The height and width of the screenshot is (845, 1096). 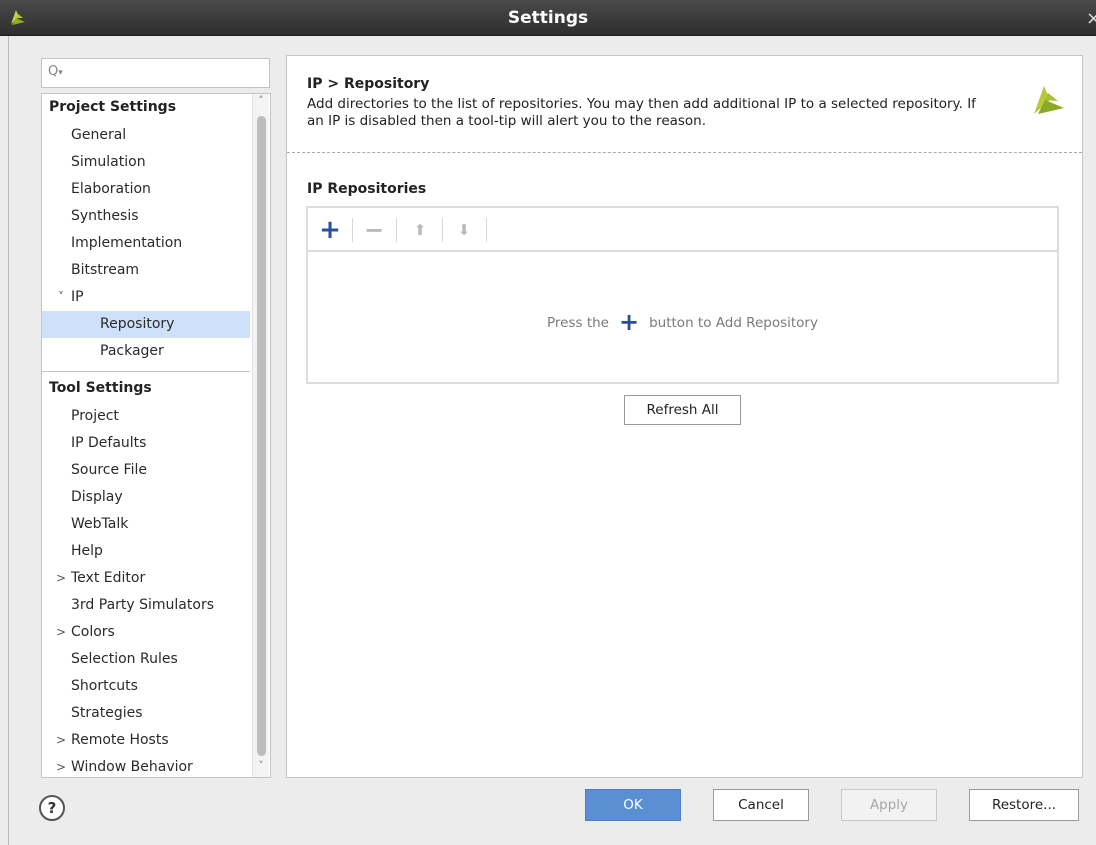 I want to click on title-bar: Settings ×, so click(x=548, y=18).